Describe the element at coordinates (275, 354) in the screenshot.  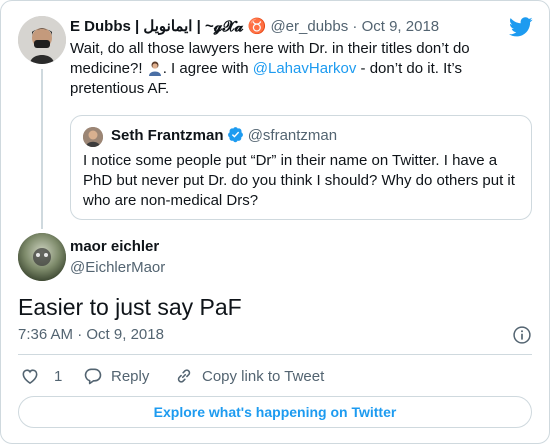
I see `divider` at that location.